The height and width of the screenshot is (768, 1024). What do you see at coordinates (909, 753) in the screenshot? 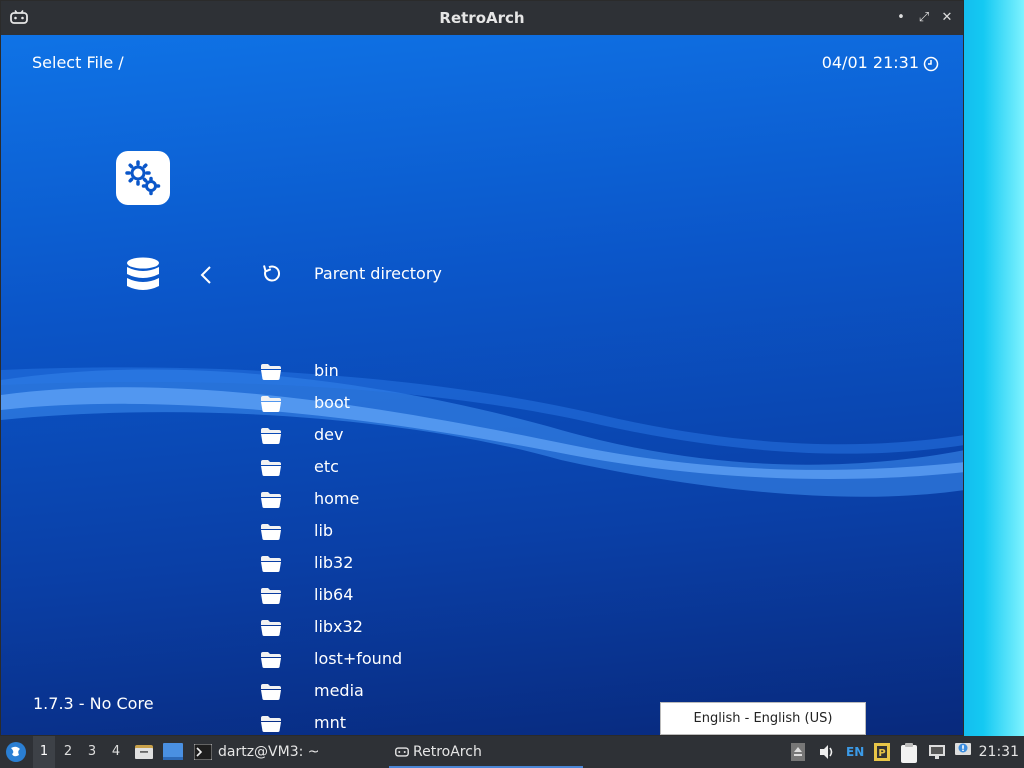
I see `clipboard-icon` at bounding box center [909, 753].